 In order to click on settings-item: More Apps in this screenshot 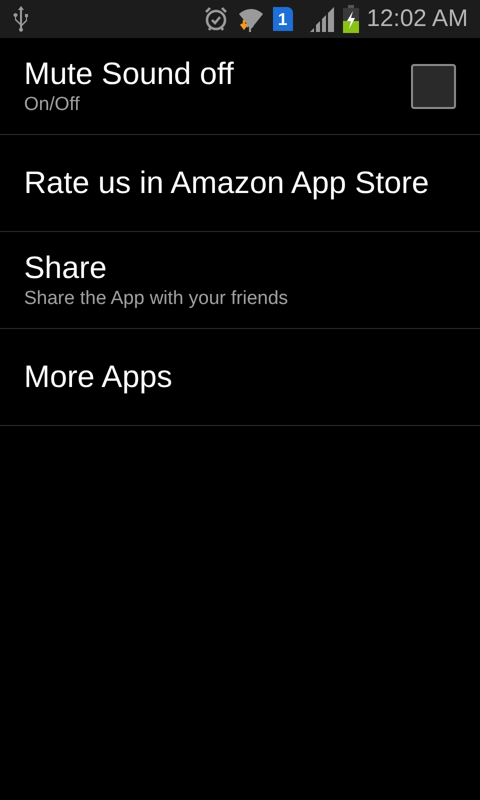, I will do `click(240, 377)`.